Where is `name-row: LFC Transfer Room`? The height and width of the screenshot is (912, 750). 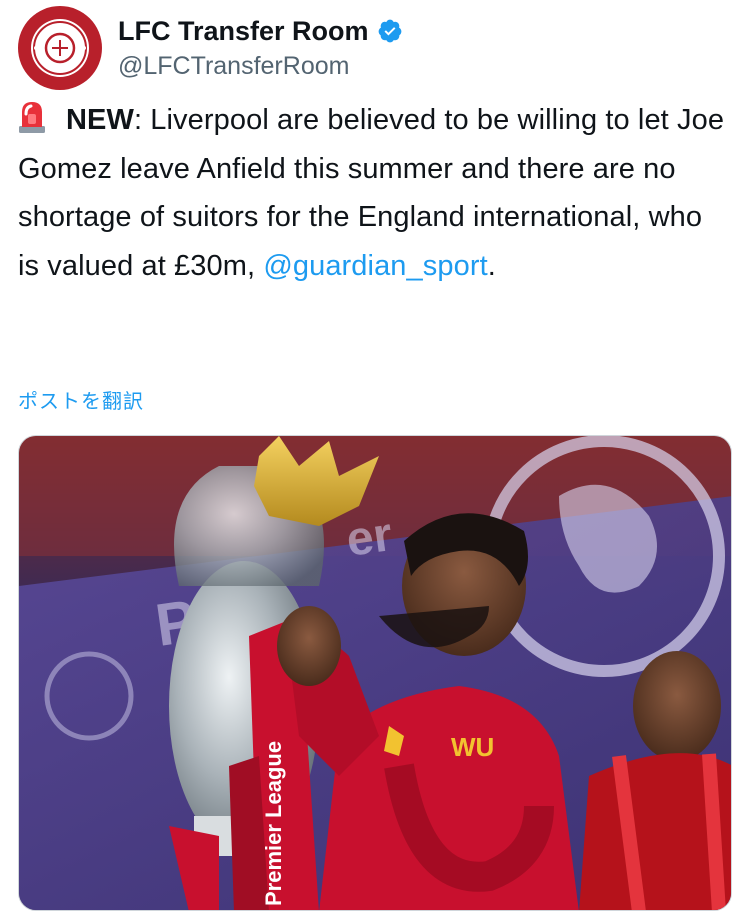 name-row: LFC Transfer Room is located at coordinates (260, 31).